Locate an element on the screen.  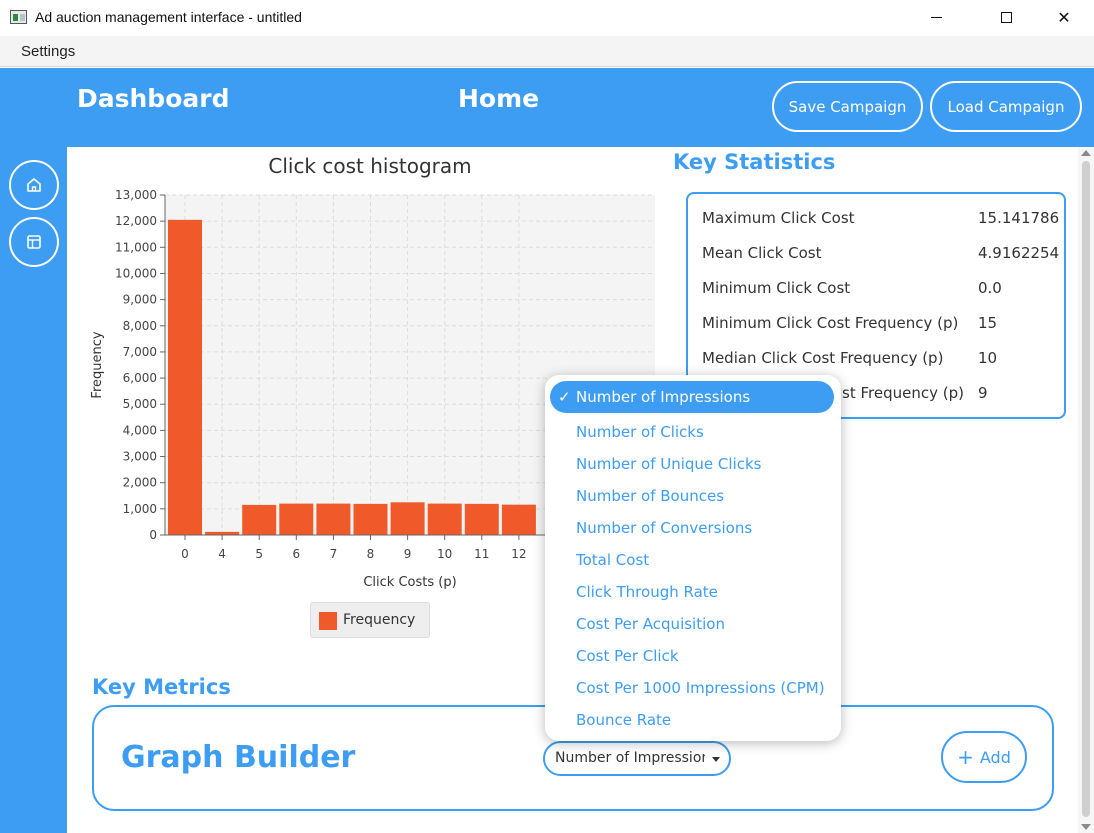
minimize-icon is located at coordinates (936, 17).